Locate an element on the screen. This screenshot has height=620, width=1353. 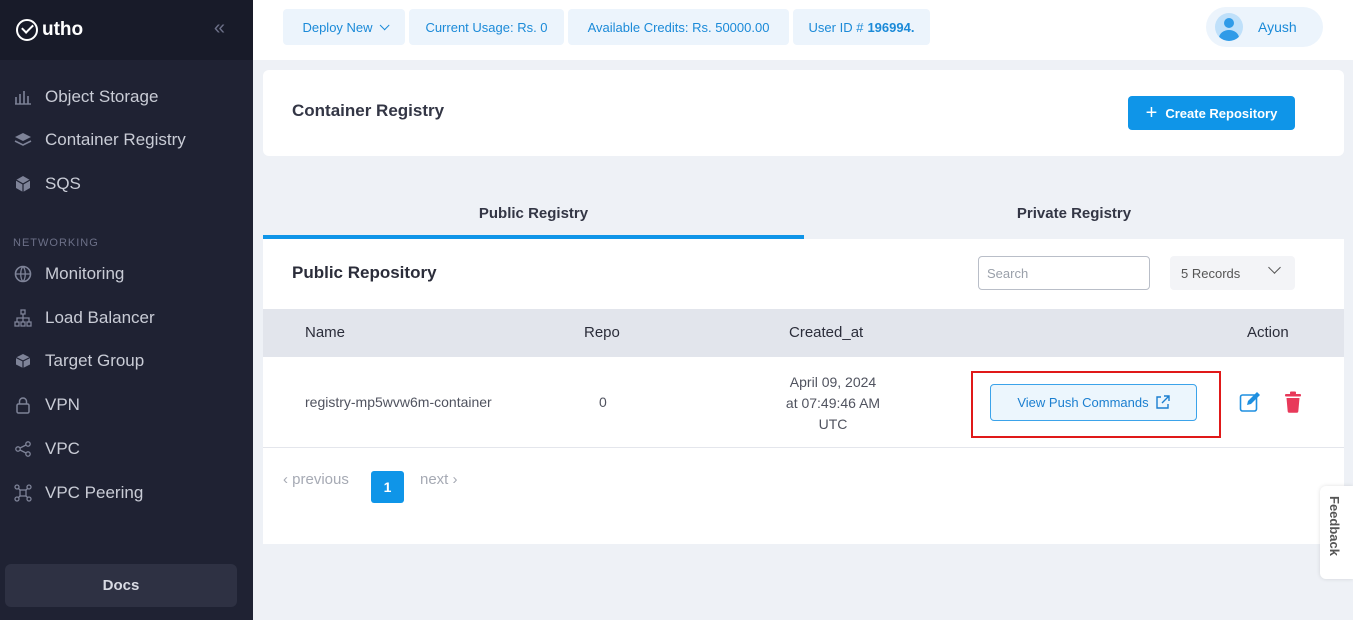
share-icon is located at coordinates (23, 449).